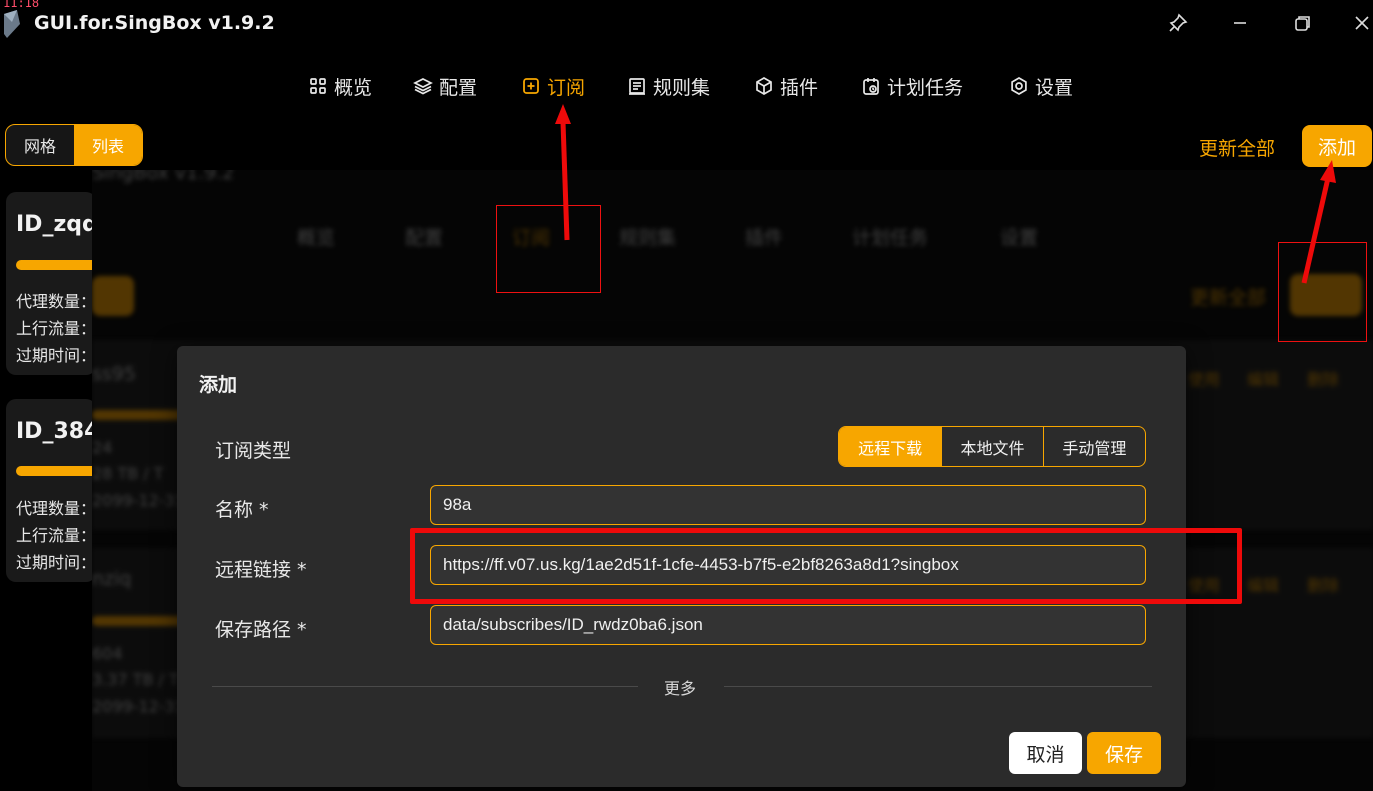  What do you see at coordinates (135, 679) in the screenshot?
I see `ghost-row-traffic: 3.37 TB / T` at bounding box center [135, 679].